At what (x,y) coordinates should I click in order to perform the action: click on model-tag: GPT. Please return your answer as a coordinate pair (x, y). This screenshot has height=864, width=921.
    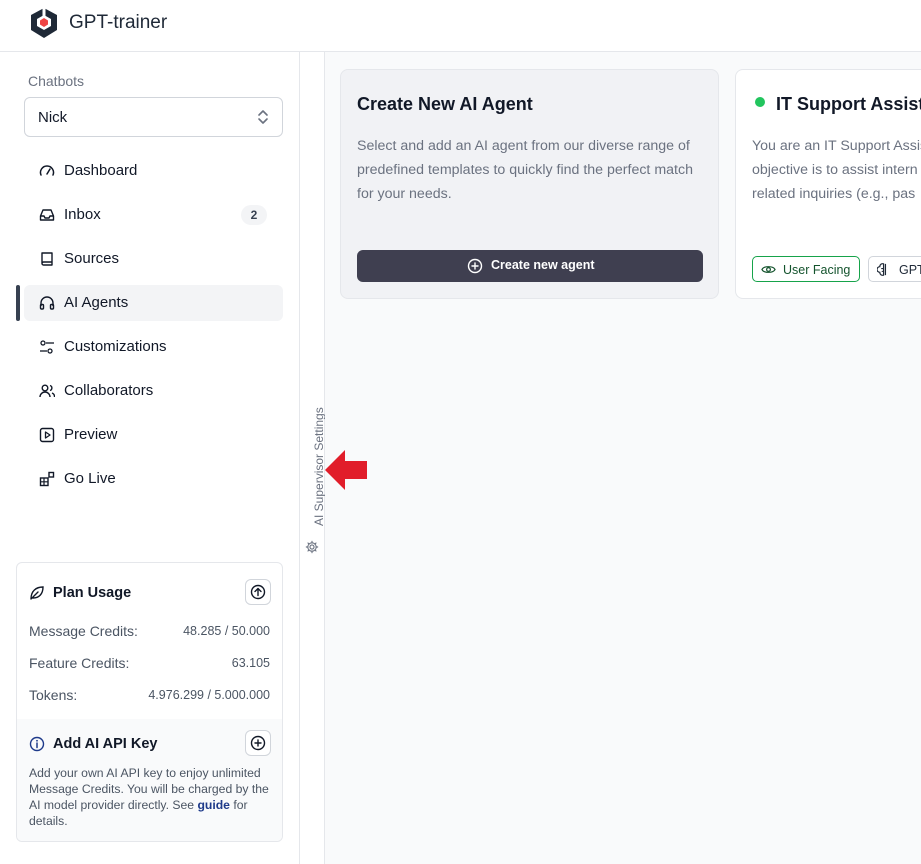
    Looking at the image, I should click on (894, 269).